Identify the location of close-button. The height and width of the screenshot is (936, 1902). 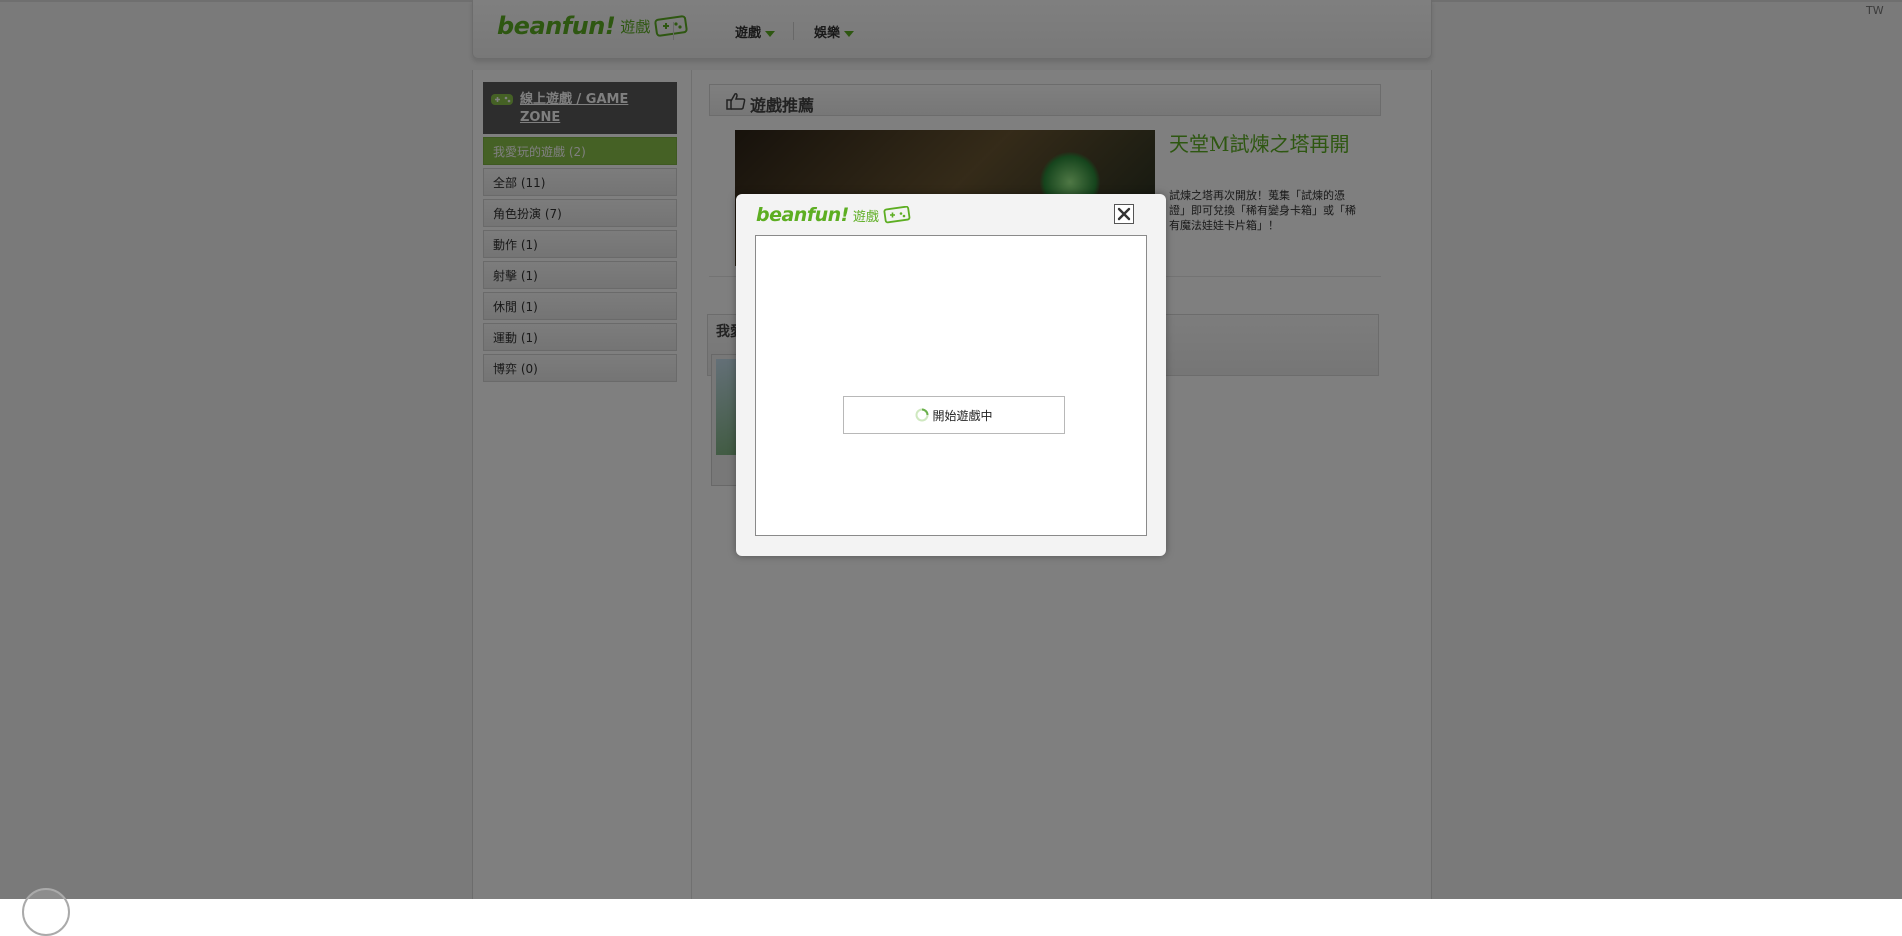
(1124, 214).